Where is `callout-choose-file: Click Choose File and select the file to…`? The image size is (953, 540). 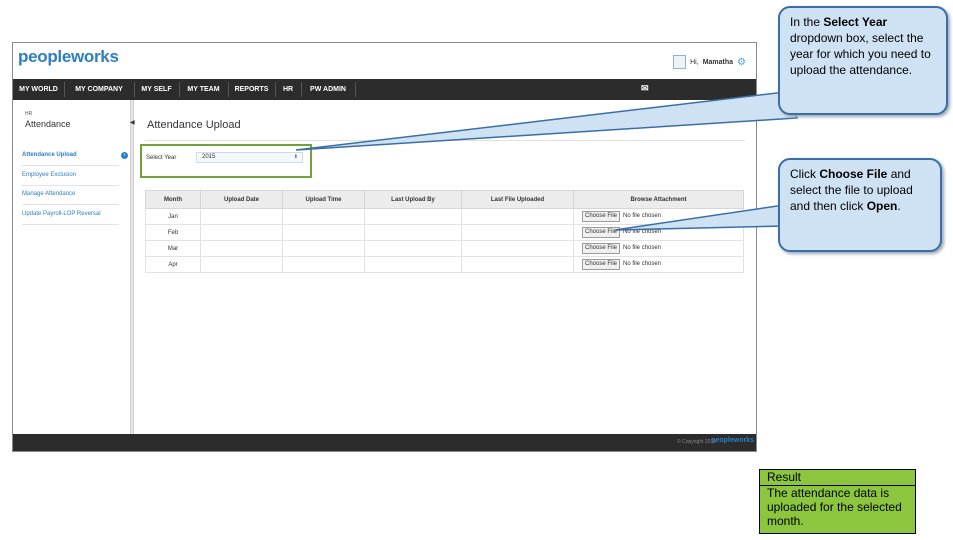
callout-choose-file: Click Choose File and select the file to… is located at coordinates (860, 205).